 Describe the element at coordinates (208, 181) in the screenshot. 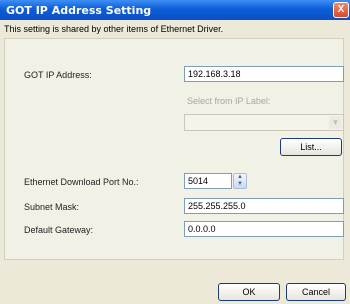

I see `download-port-input: 5014` at that location.